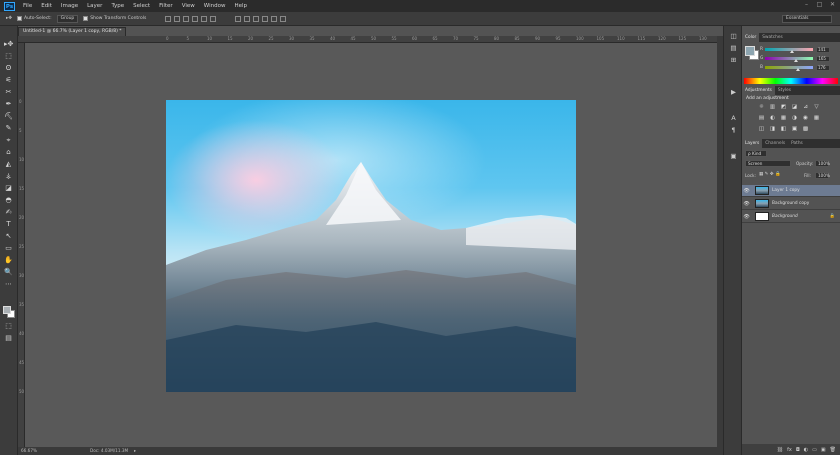 The width and height of the screenshot is (840, 455). Describe the element at coordinates (20, 18) in the screenshot. I see `auto-select-check-icon` at that location.